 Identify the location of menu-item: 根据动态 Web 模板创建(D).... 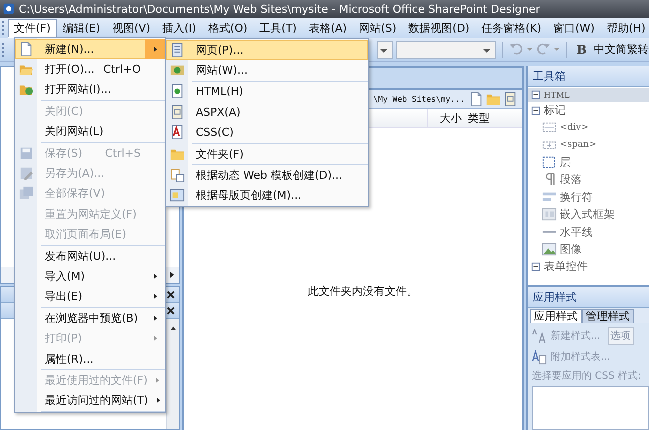
(267, 175).